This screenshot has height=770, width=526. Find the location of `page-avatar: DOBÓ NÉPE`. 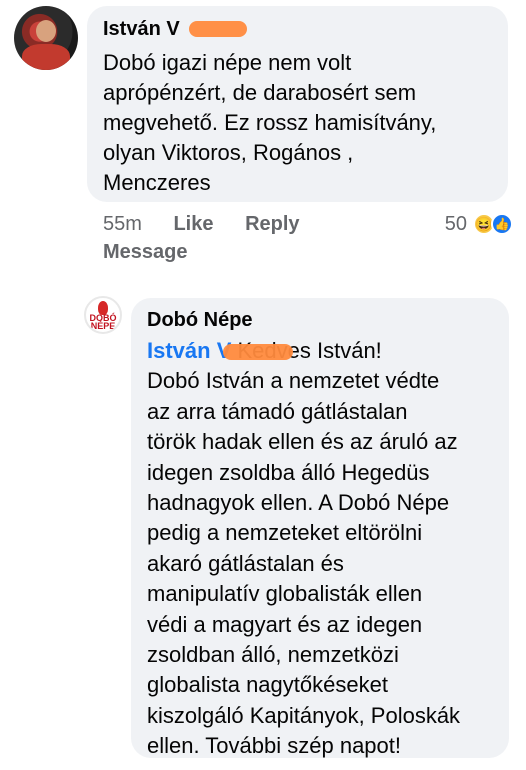

page-avatar: DOBÓ NÉPE is located at coordinates (103, 315).